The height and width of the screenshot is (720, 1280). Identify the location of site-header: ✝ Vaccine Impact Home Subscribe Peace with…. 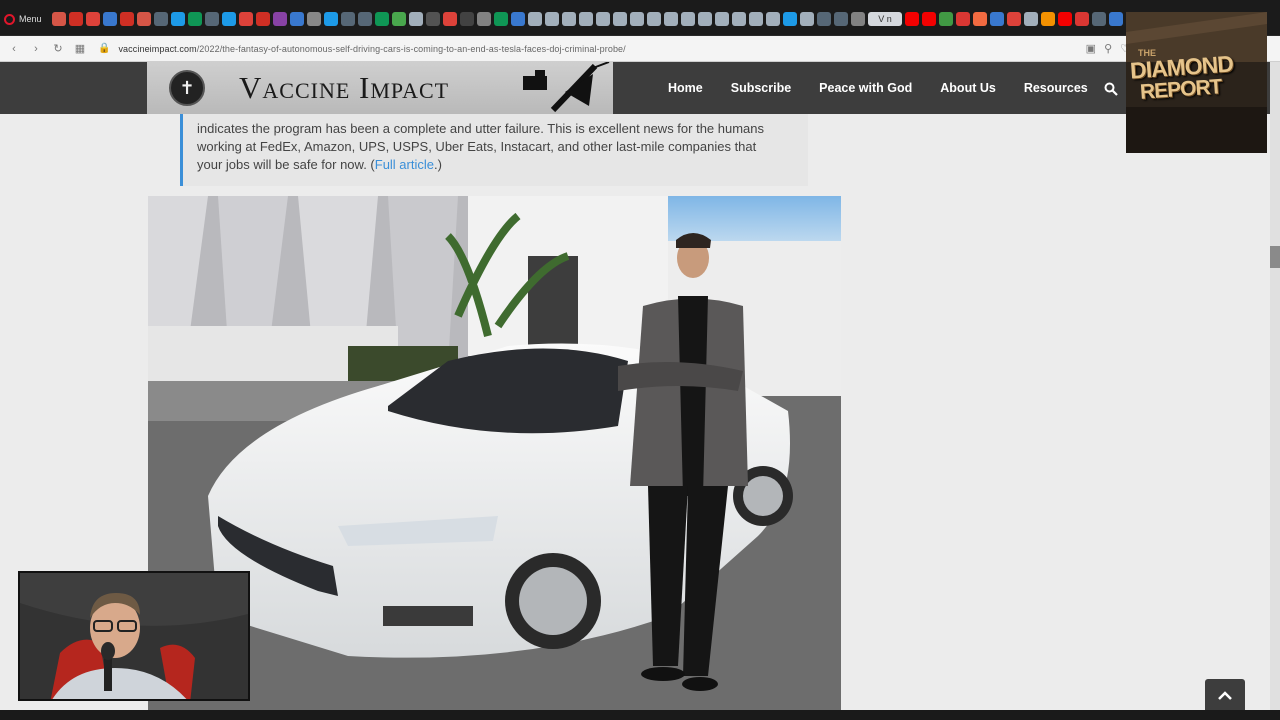
(640, 88).